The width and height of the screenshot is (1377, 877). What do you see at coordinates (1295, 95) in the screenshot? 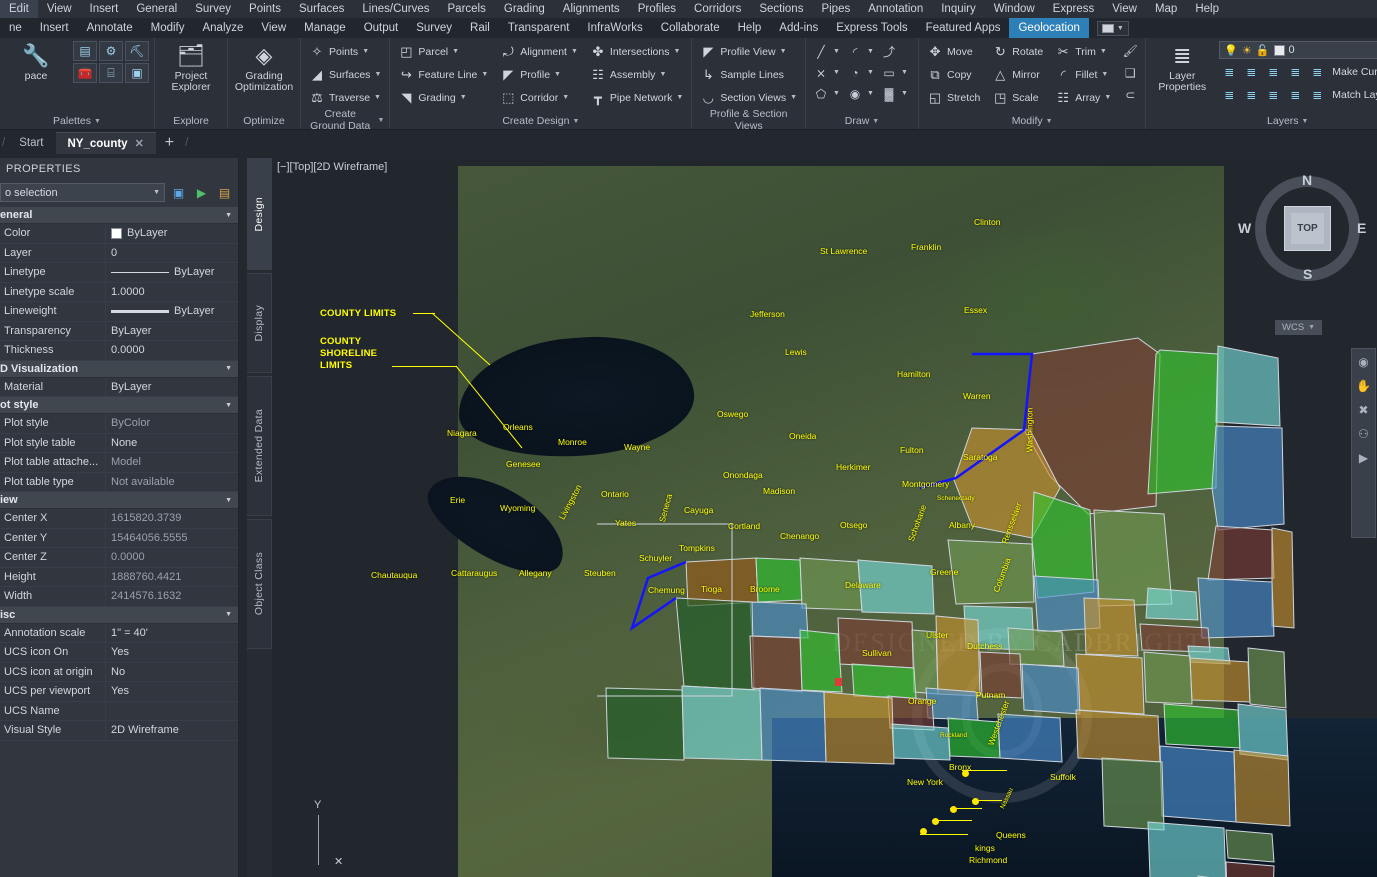
I see `layer-unlock-icon: ≣` at bounding box center [1295, 95].